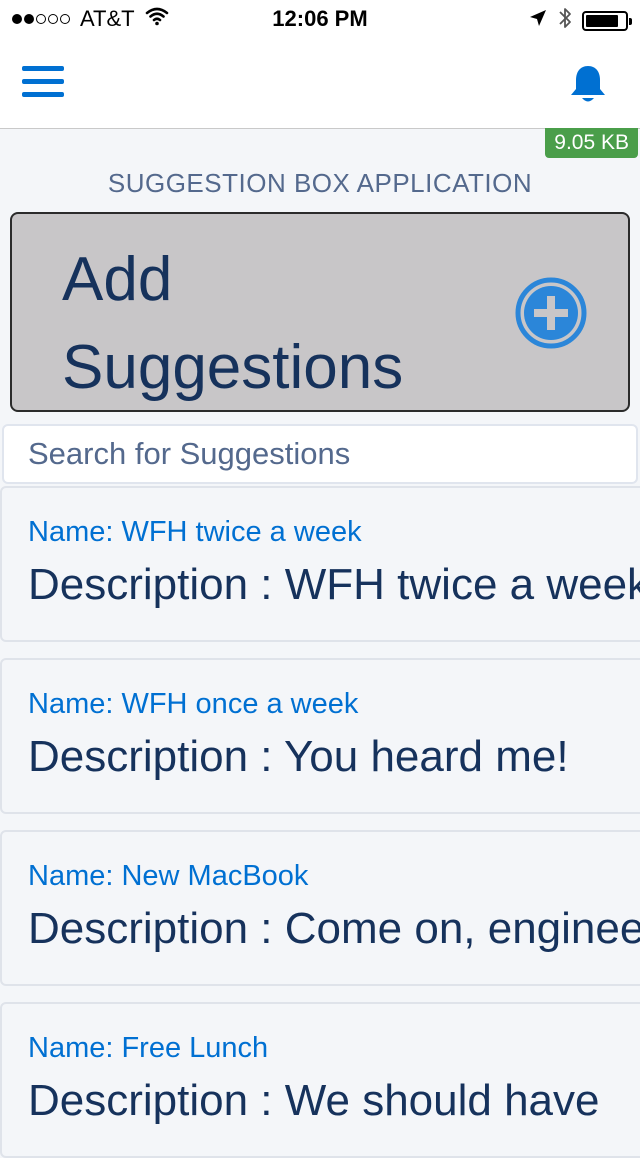  I want to click on battery-icon, so click(607, 20).